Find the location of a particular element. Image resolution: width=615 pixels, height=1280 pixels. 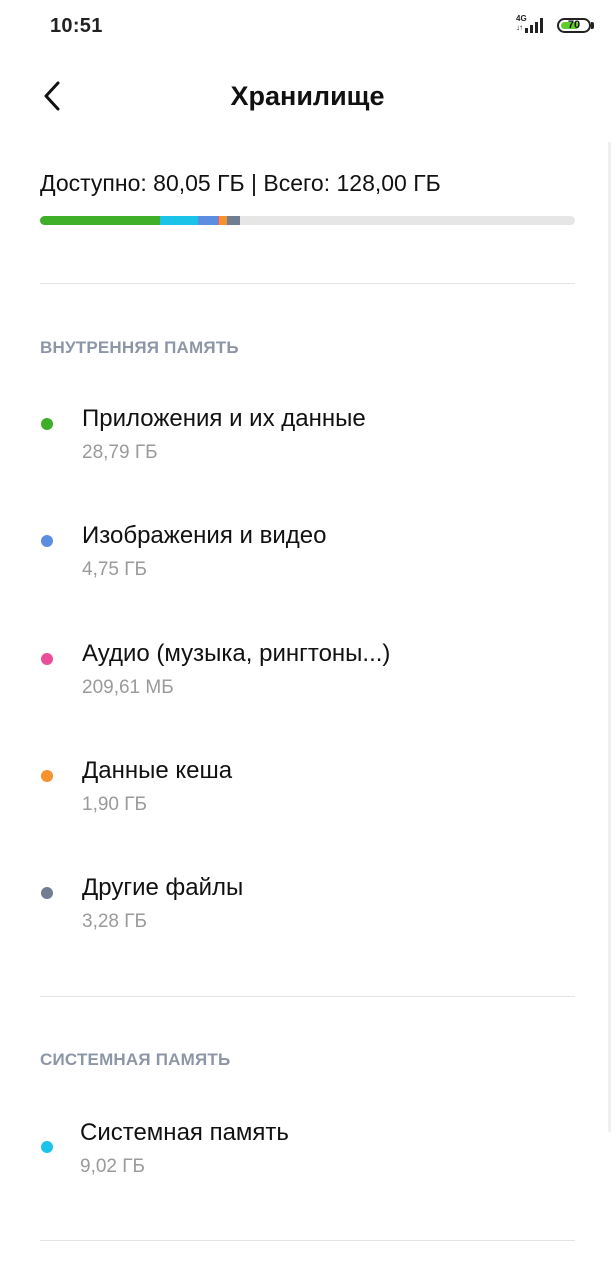

orange-dot-icon is located at coordinates (47, 776).